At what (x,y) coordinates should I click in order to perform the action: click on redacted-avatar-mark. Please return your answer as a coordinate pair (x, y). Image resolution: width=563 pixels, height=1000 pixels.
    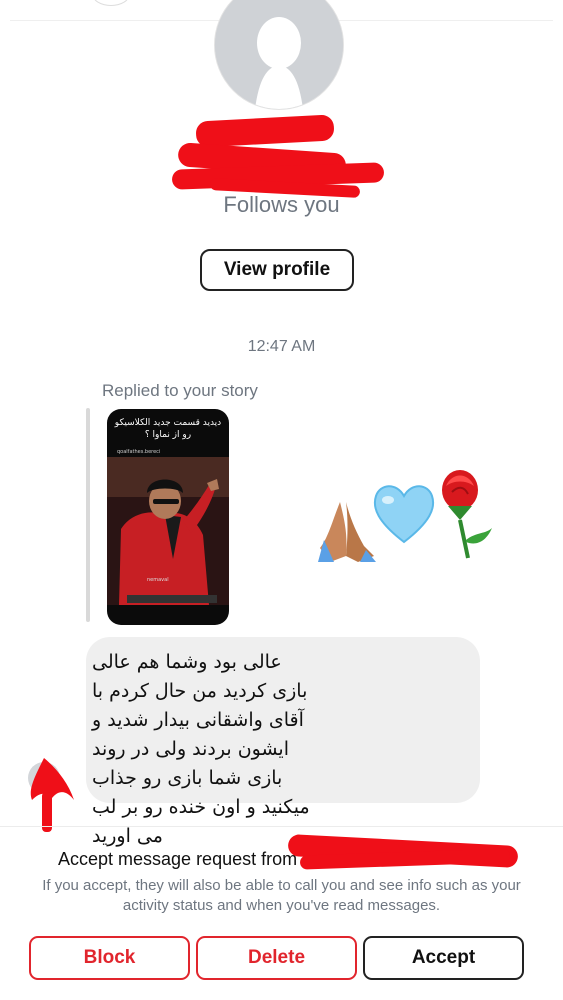
    Looking at the image, I should click on (52, 795).